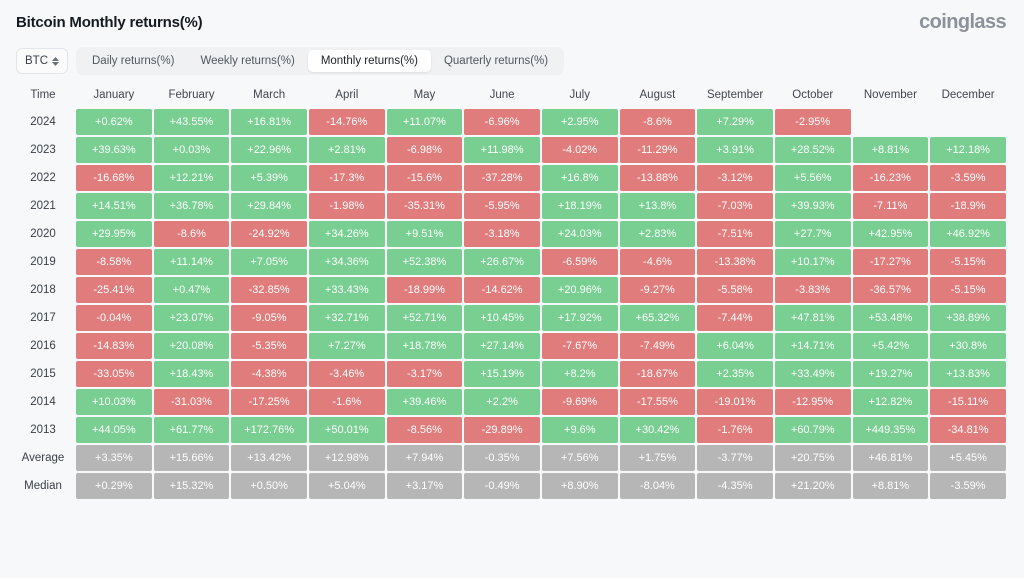  I want to click on return-cell: +65.32%, so click(657, 318).